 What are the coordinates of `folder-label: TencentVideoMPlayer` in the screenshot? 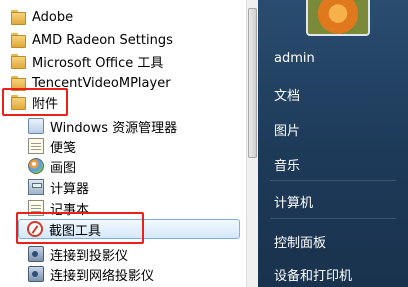 It's located at (101, 83).